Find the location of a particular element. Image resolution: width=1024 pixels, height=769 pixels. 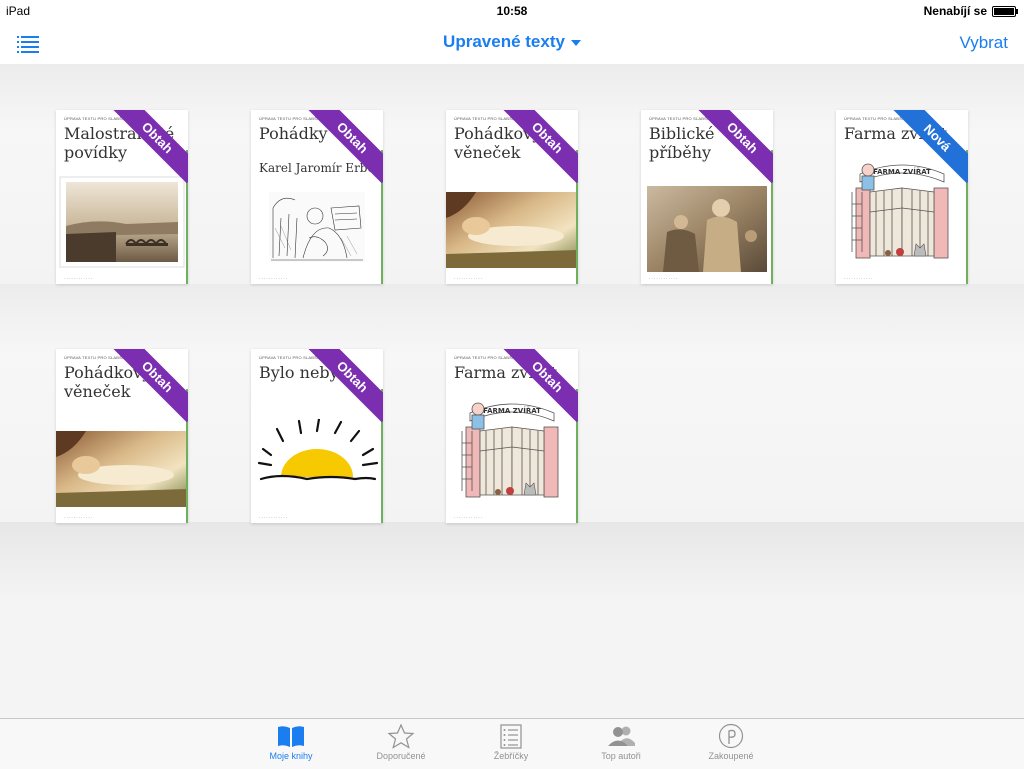

tab-top-authors: Top autoři is located at coordinates (621, 742).